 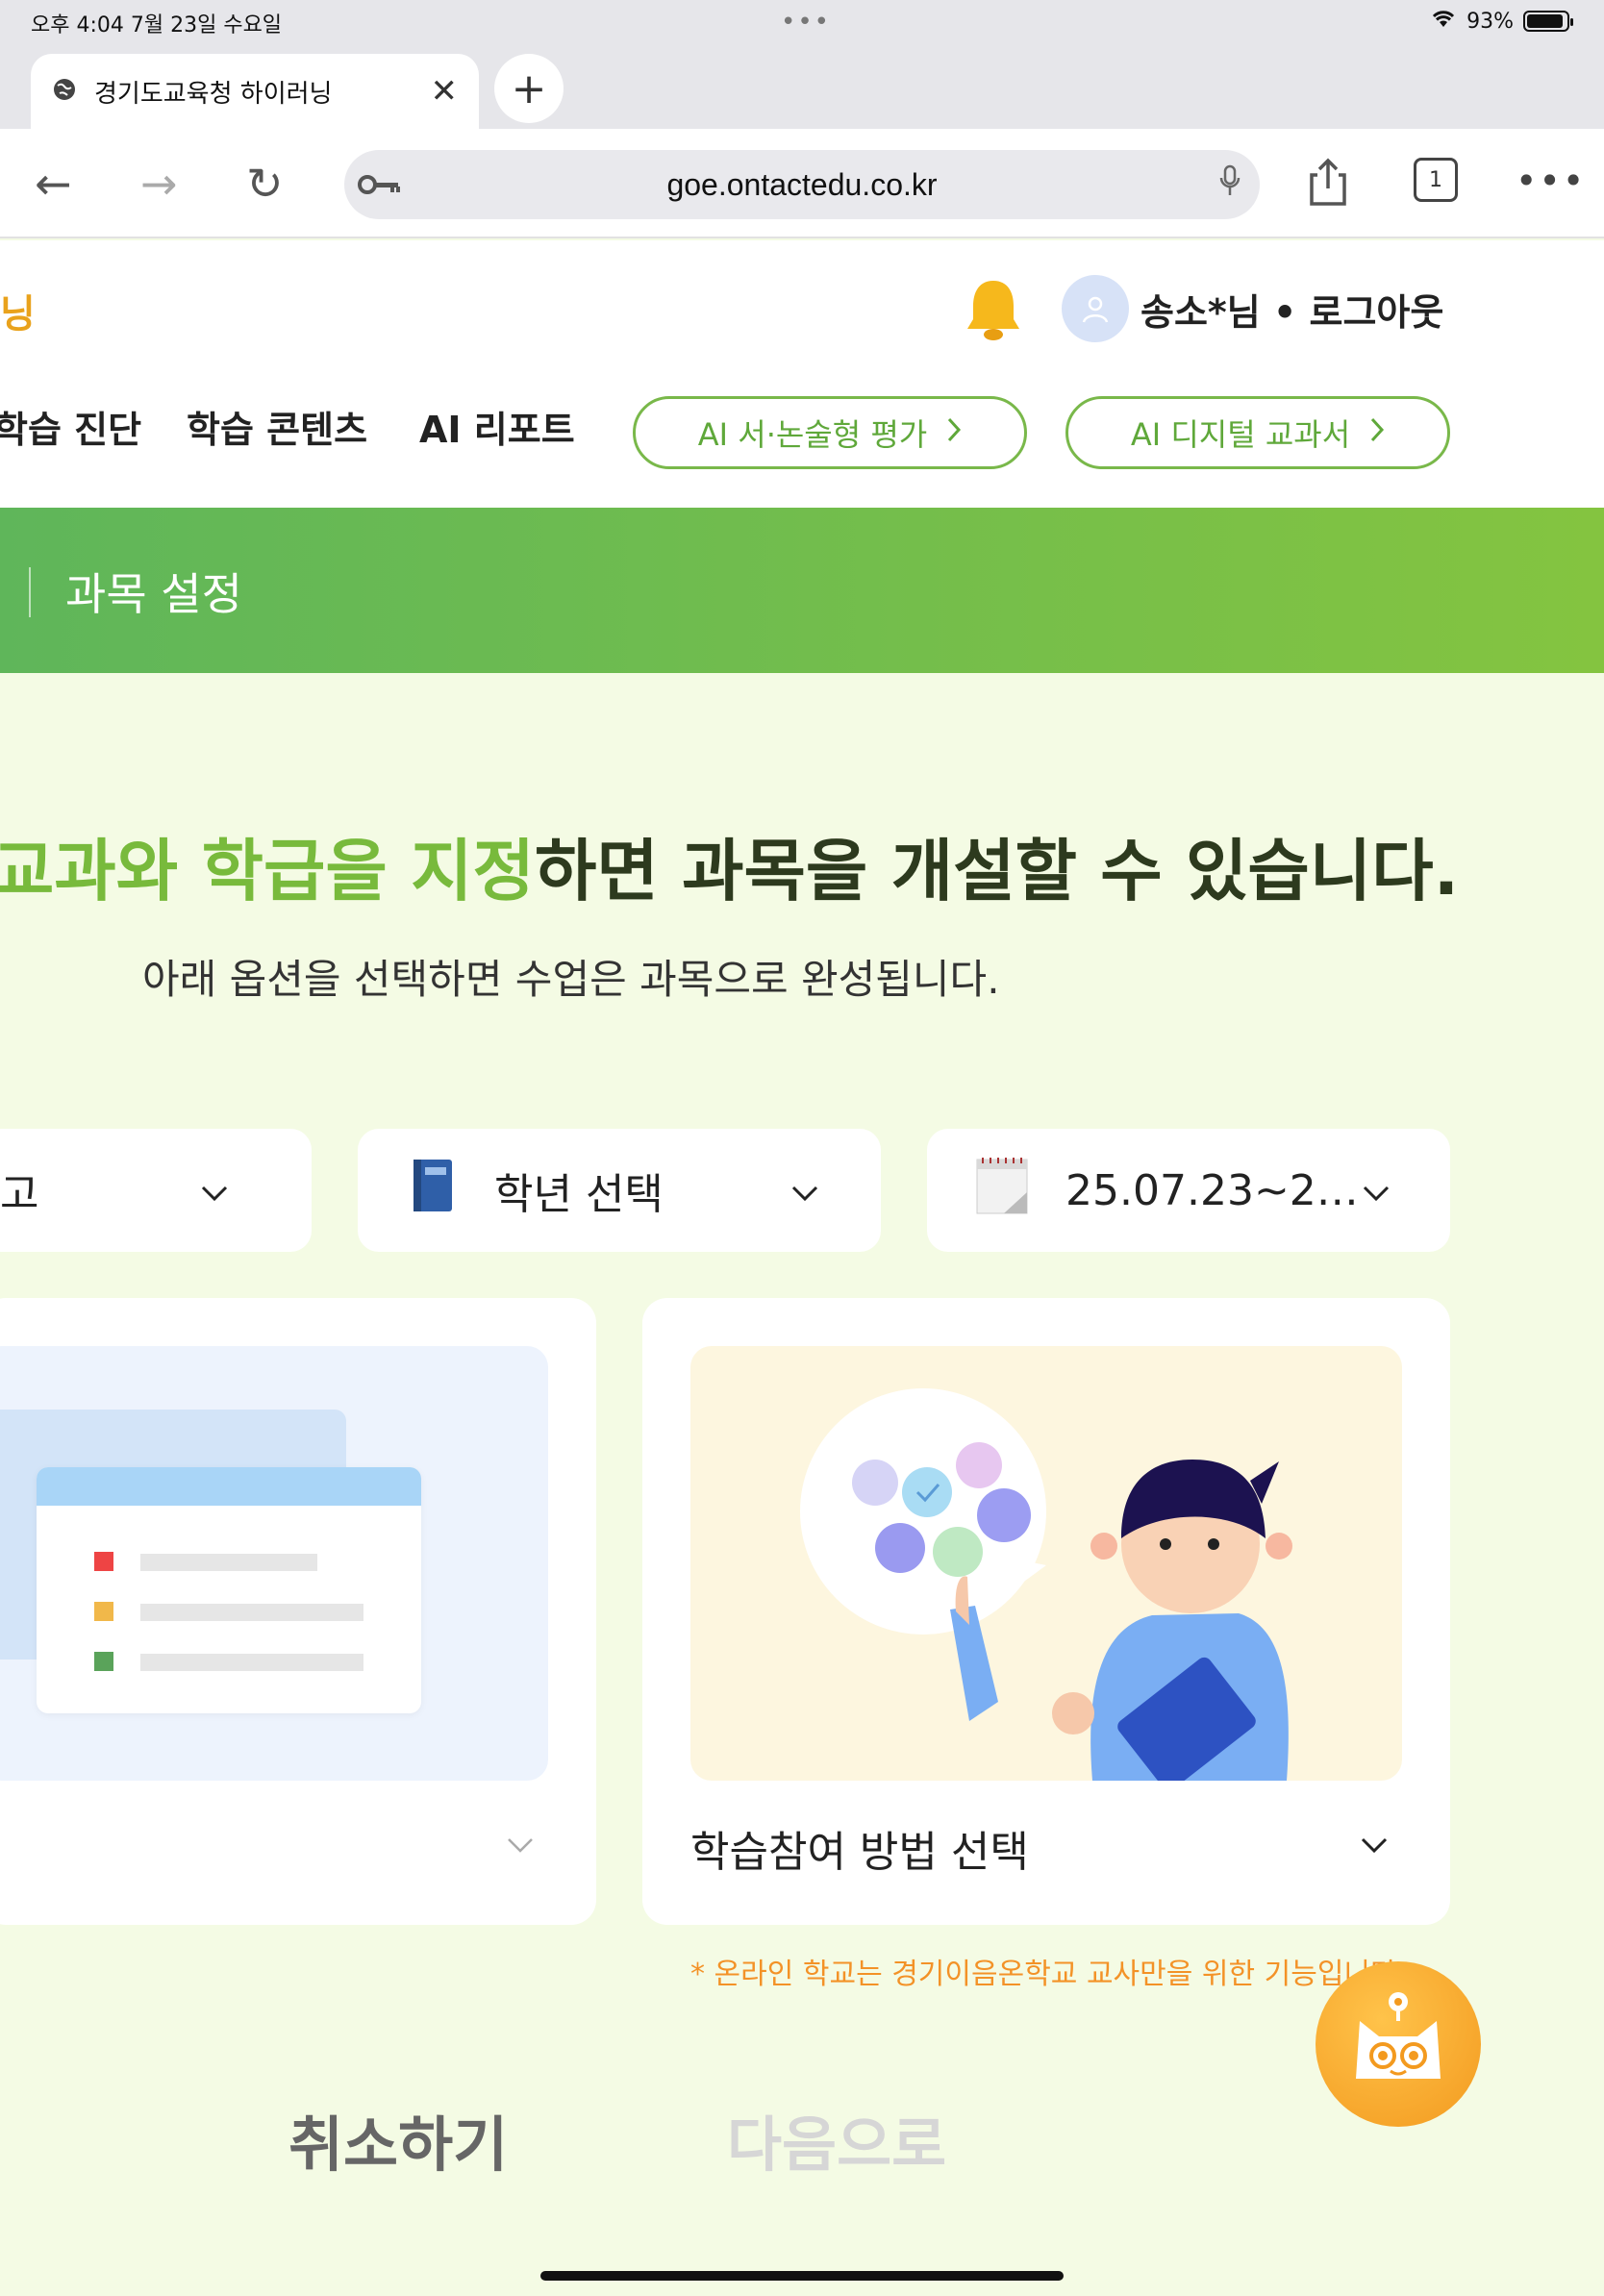 I want to click on user-logout-link: 송소*님 • 로그아웃, so click(x=1291, y=309).